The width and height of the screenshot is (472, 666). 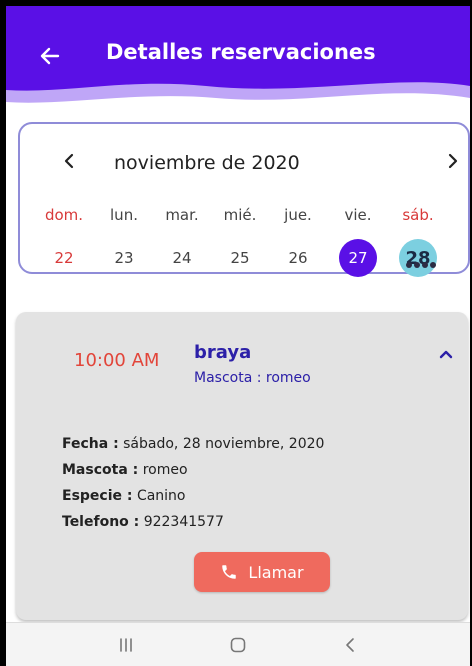 I want to click on chevron-up-icon, so click(x=446, y=354).